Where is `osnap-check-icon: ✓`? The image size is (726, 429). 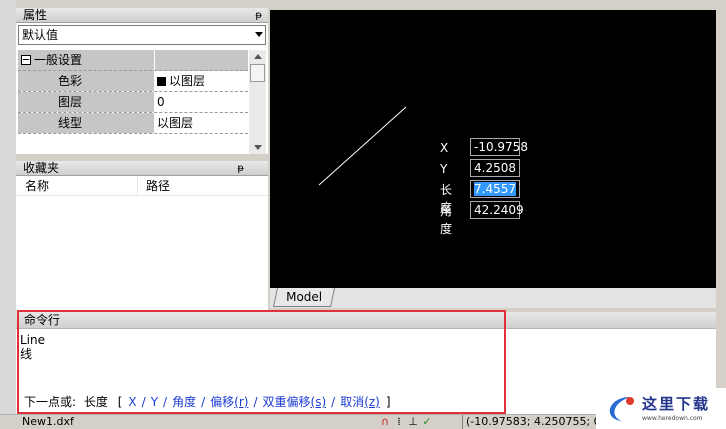 osnap-check-icon: ✓ is located at coordinates (427, 422).